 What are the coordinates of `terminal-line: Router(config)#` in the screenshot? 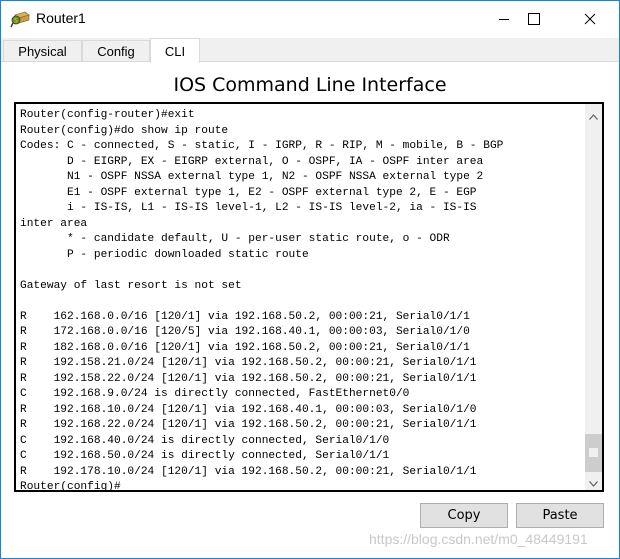 It's located at (70, 487).